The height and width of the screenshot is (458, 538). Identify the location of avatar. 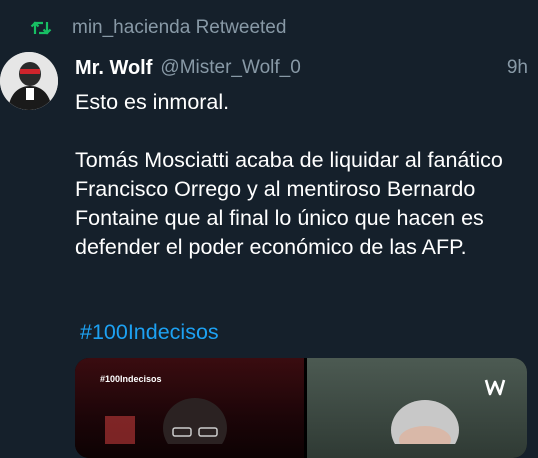
(29, 81).